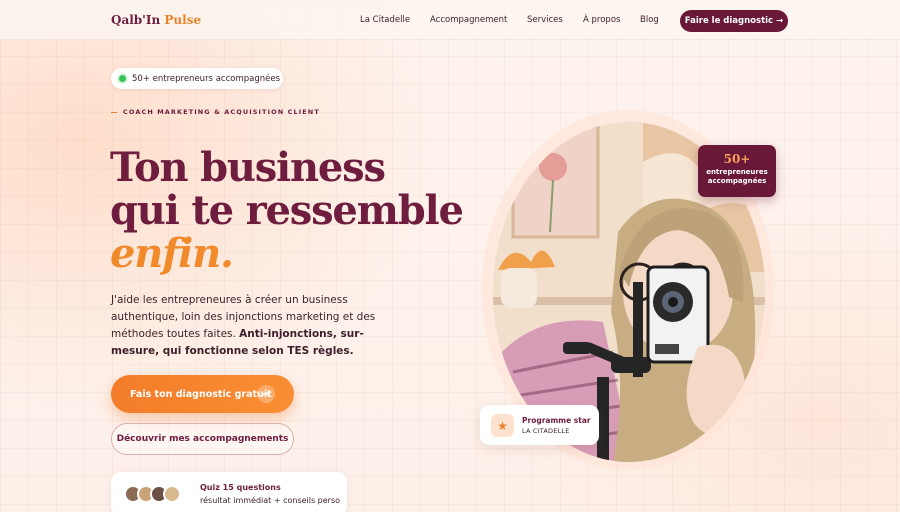 Image resolution: width=900 pixels, height=512 pixels. I want to click on diagnostic-cta-button: Fais ton diagnostic gratuit →, so click(202, 394).